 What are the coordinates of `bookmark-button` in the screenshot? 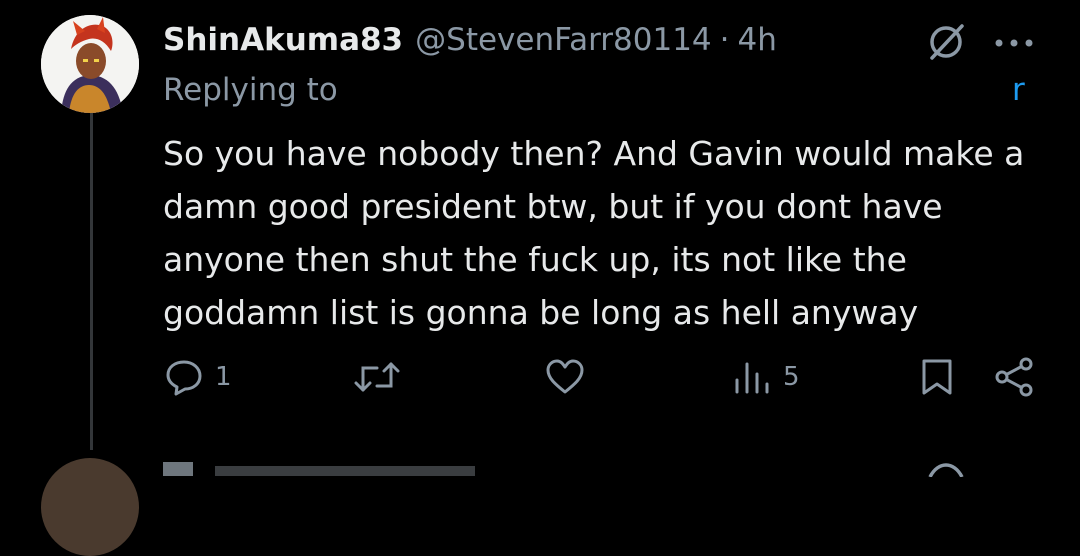 It's located at (937, 377).